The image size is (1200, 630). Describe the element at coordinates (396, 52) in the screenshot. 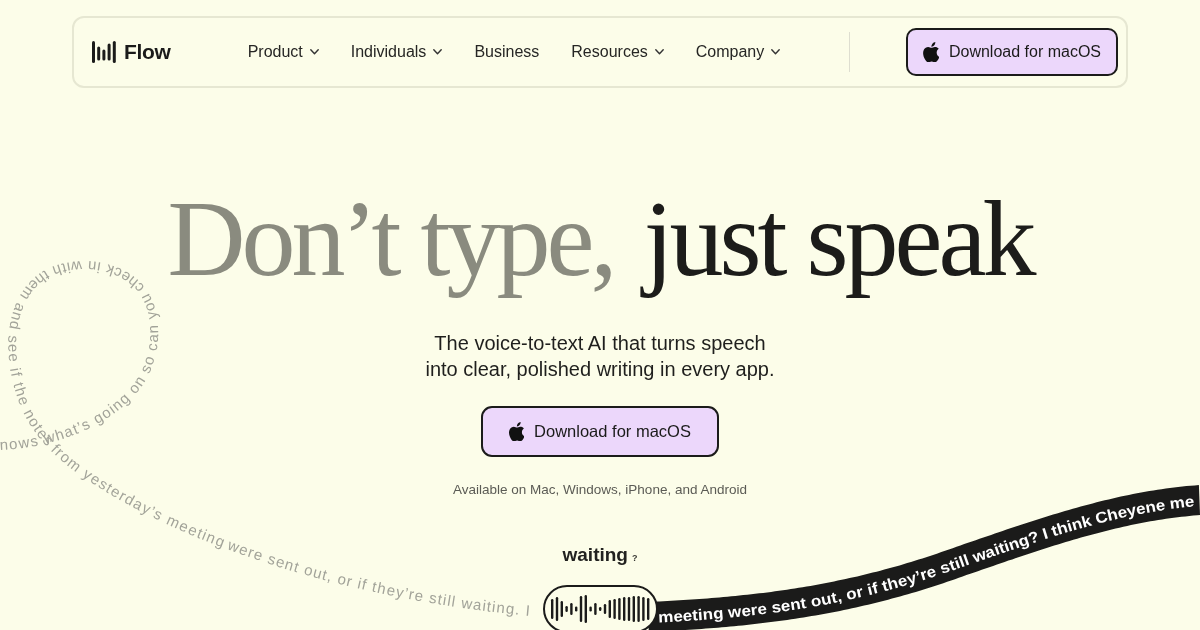

I see `nav-link: Individuals` at that location.